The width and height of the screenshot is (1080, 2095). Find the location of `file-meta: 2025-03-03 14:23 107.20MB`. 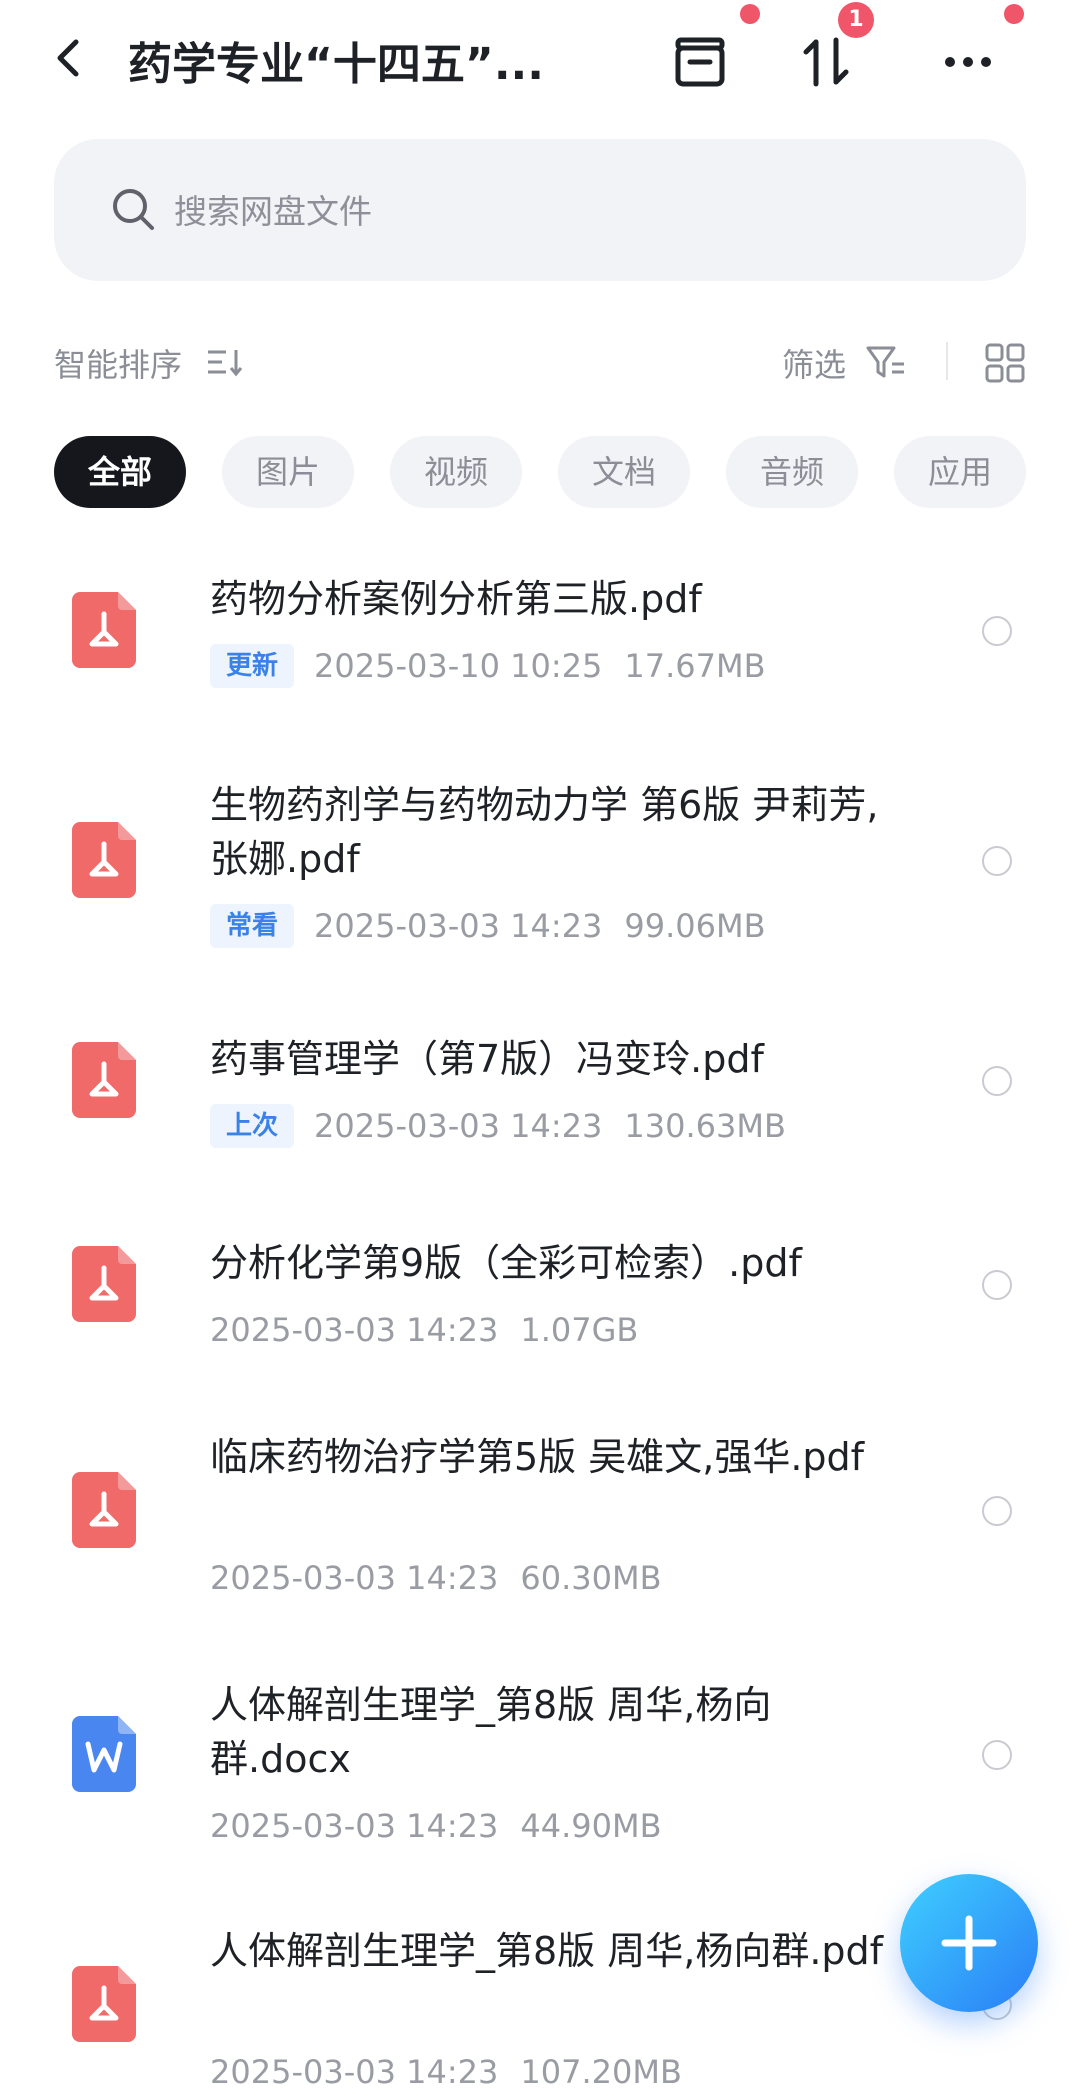

file-meta: 2025-03-03 14:23 107.20MB is located at coordinates (446, 2072).